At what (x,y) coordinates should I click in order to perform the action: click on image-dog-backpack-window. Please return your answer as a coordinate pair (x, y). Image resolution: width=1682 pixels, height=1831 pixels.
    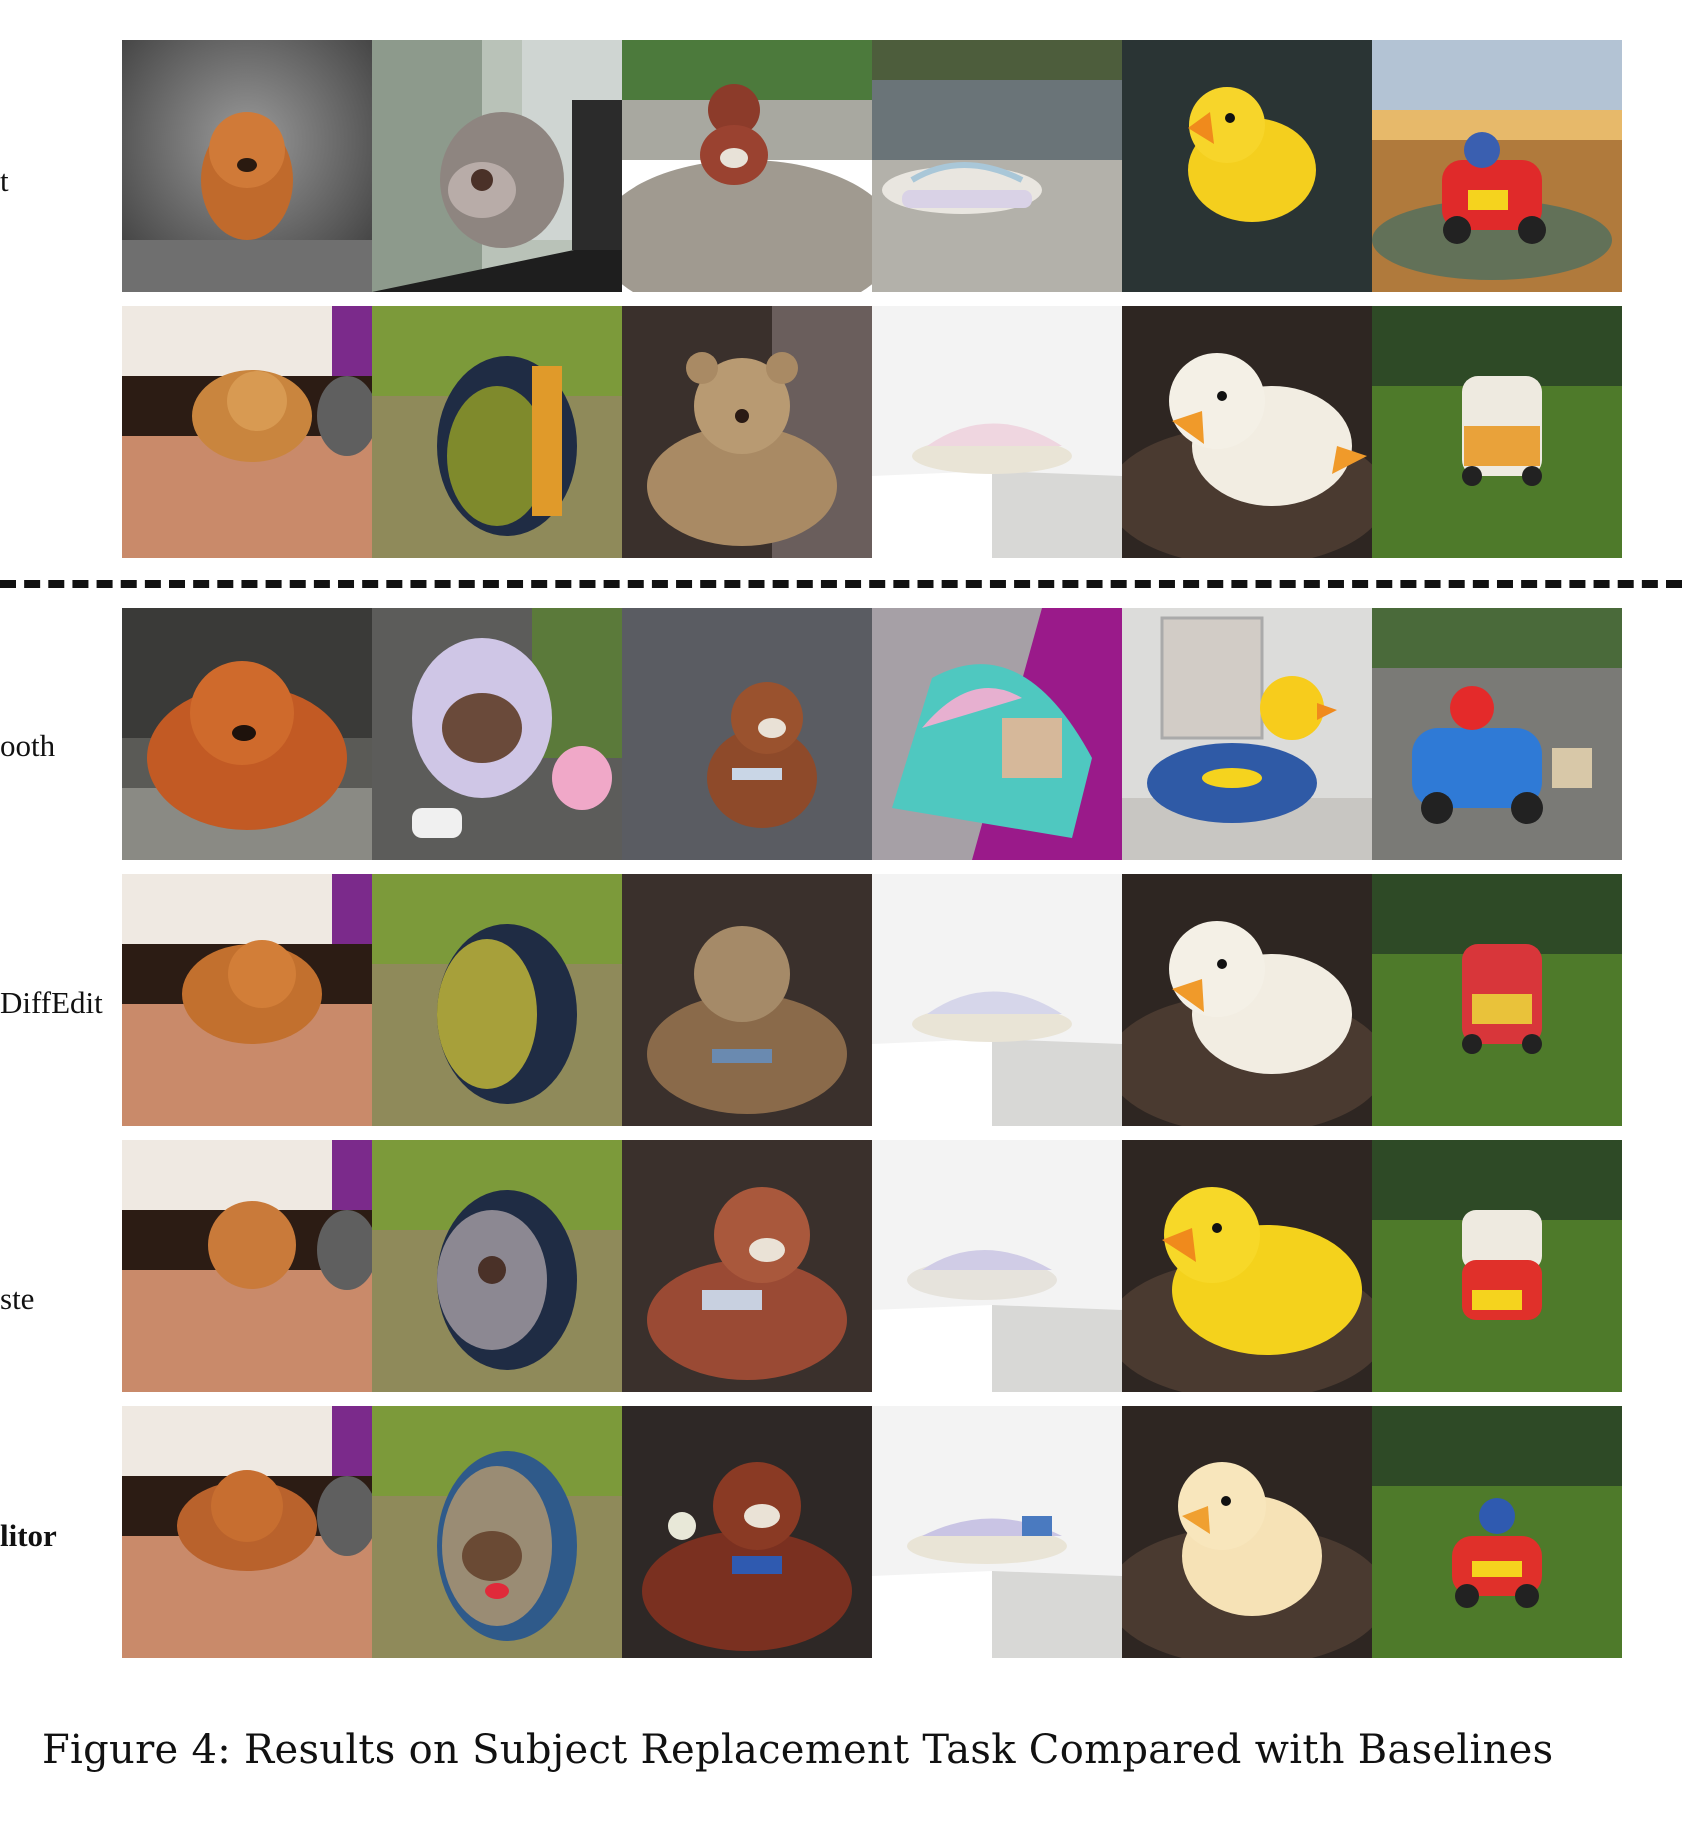
    Looking at the image, I should click on (497, 166).